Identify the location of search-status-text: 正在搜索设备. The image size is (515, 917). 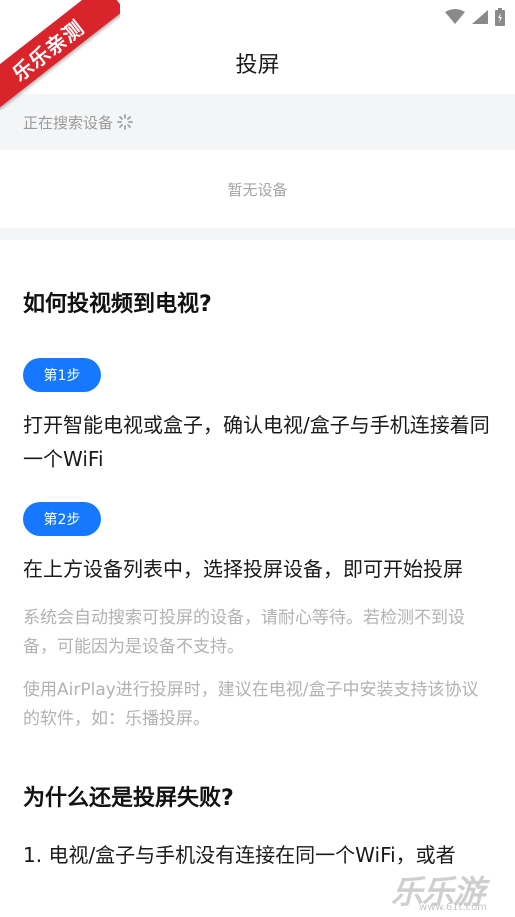
(68, 122).